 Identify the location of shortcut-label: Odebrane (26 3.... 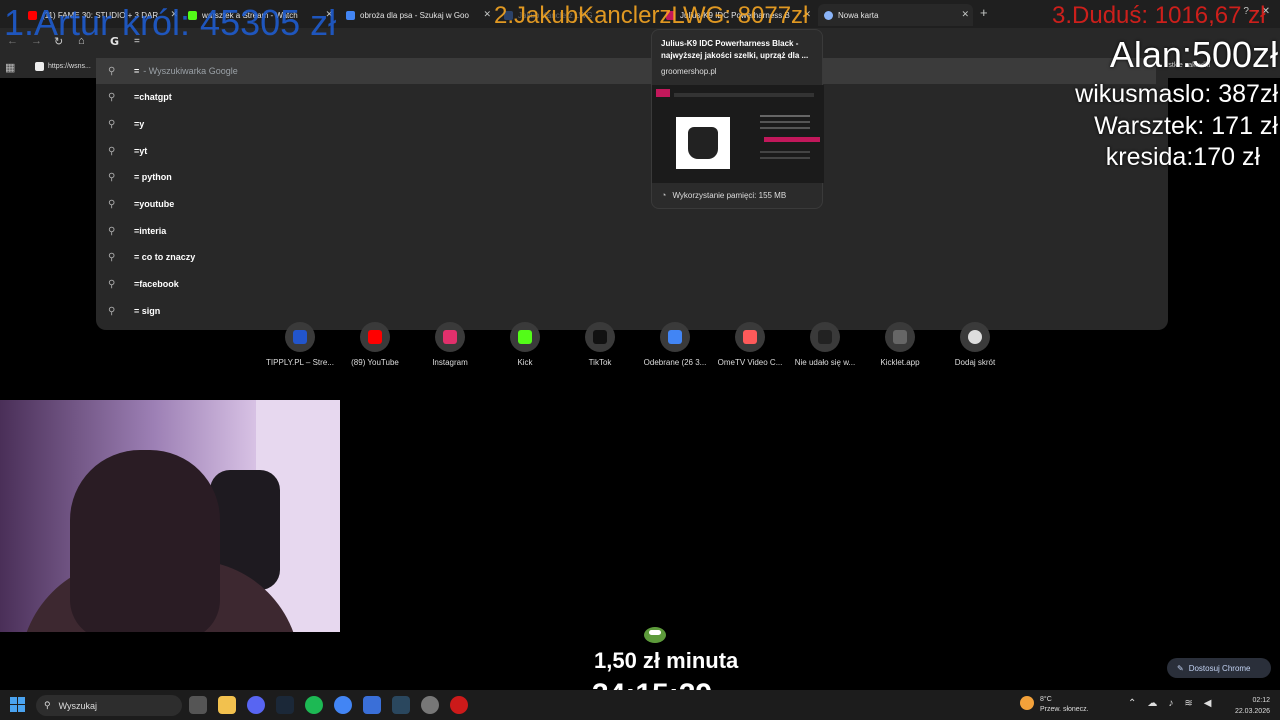
(675, 362).